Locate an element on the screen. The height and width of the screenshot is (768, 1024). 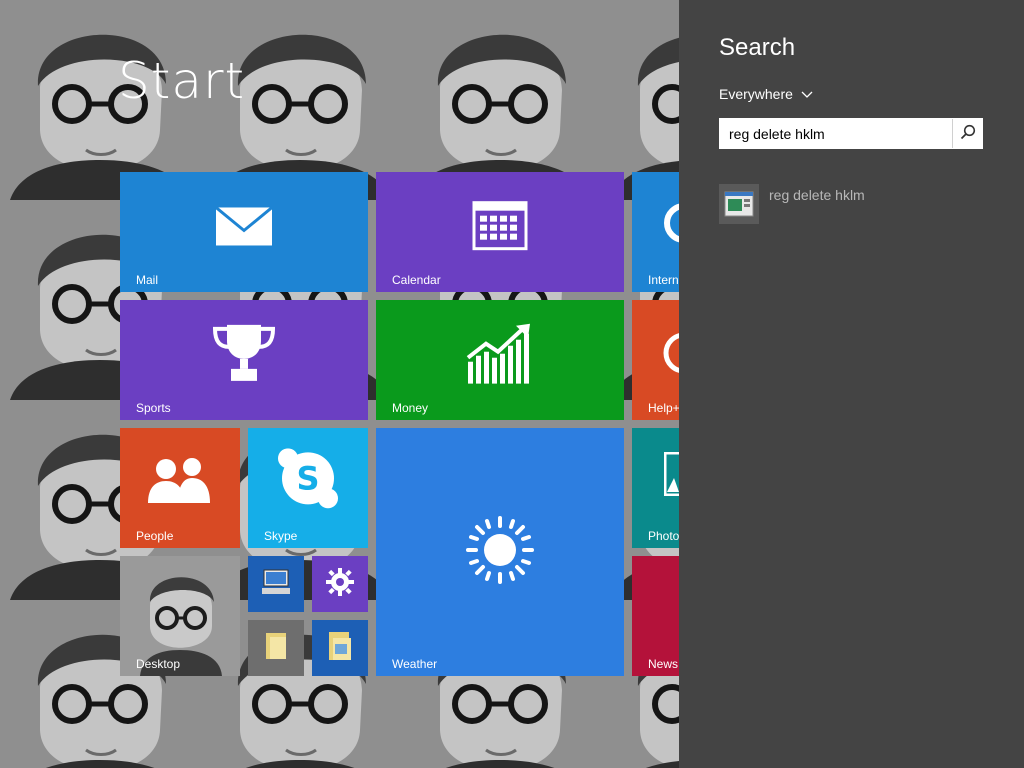
sports-tile: Sports is located at coordinates (244, 360).